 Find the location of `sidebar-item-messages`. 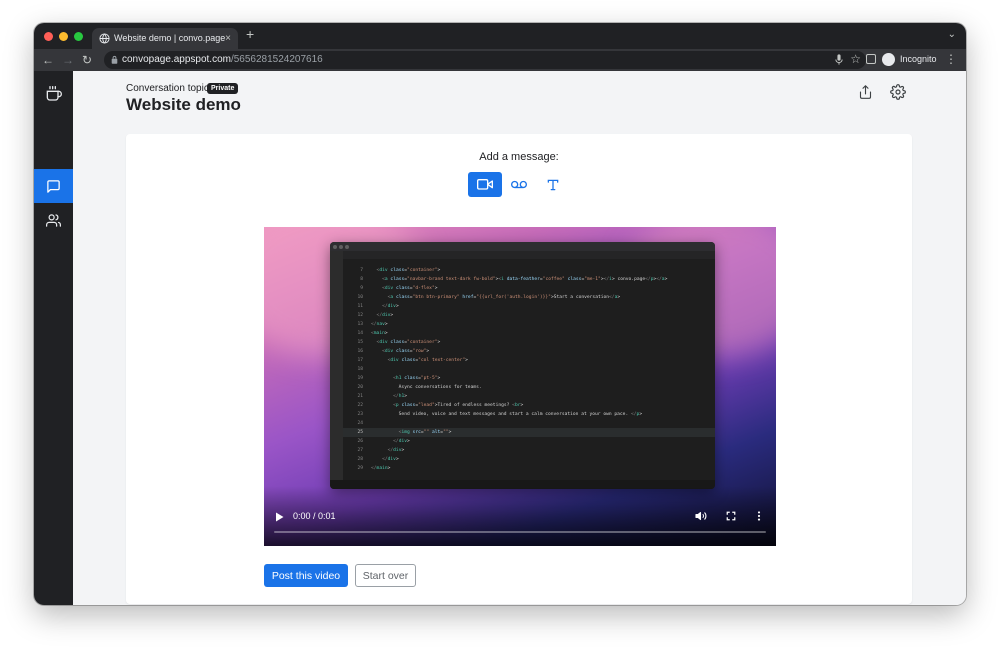

sidebar-item-messages is located at coordinates (53, 186).